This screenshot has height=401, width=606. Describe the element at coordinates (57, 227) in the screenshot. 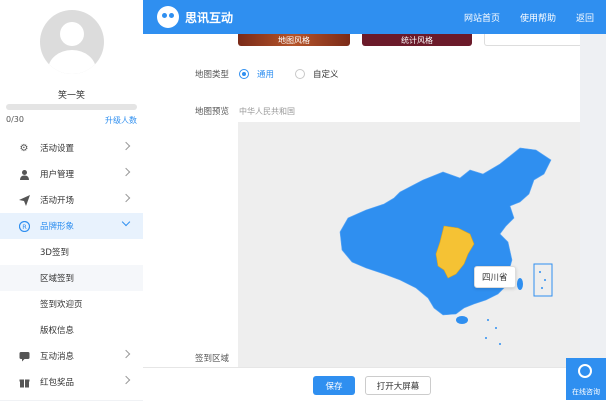

I see `sidebar-item-label: 品牌形象` at that location.